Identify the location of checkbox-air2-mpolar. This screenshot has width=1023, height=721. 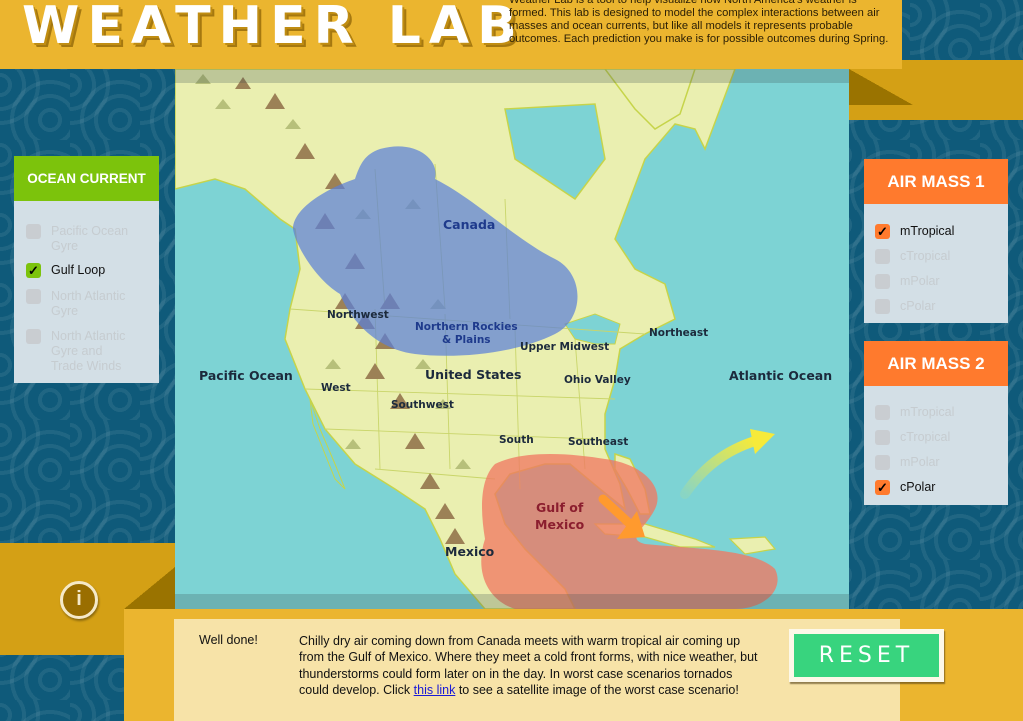
(882, 462).